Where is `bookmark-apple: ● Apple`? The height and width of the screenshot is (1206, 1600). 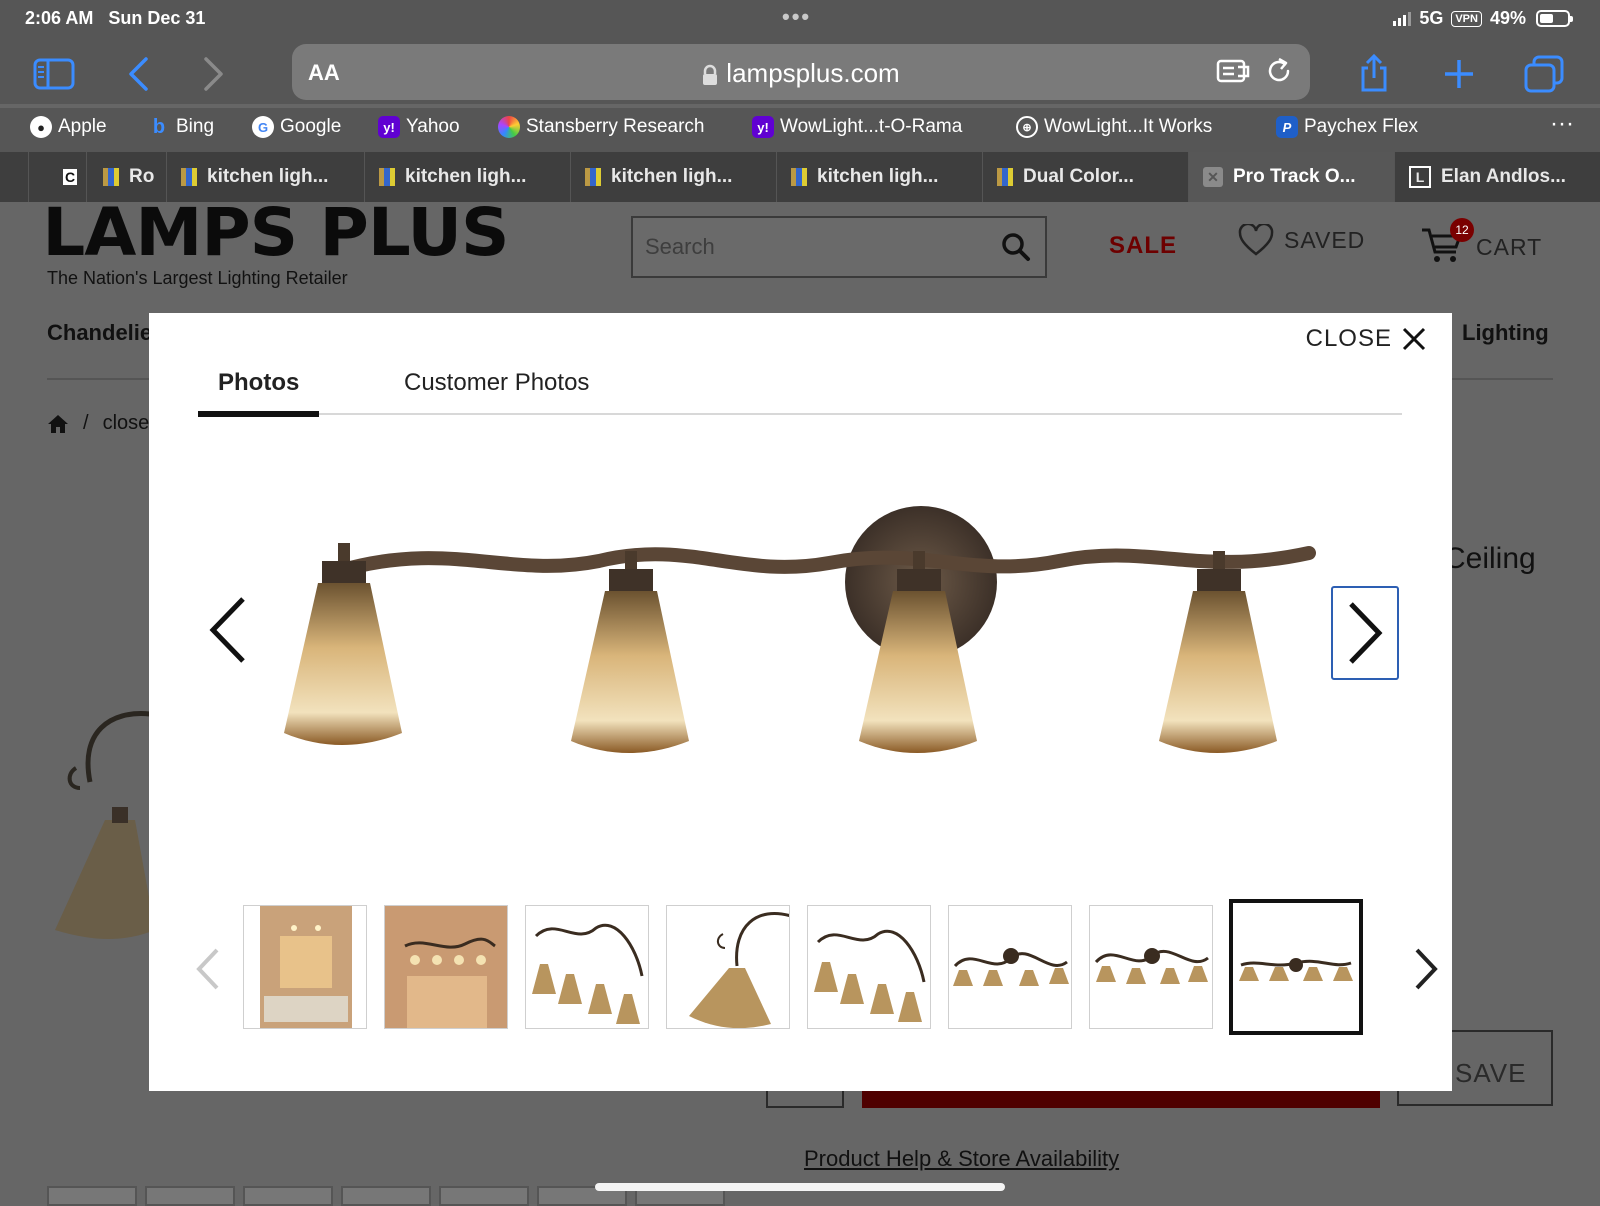
bookmark-apple: ● Apple is located at coordinates (68, 127).